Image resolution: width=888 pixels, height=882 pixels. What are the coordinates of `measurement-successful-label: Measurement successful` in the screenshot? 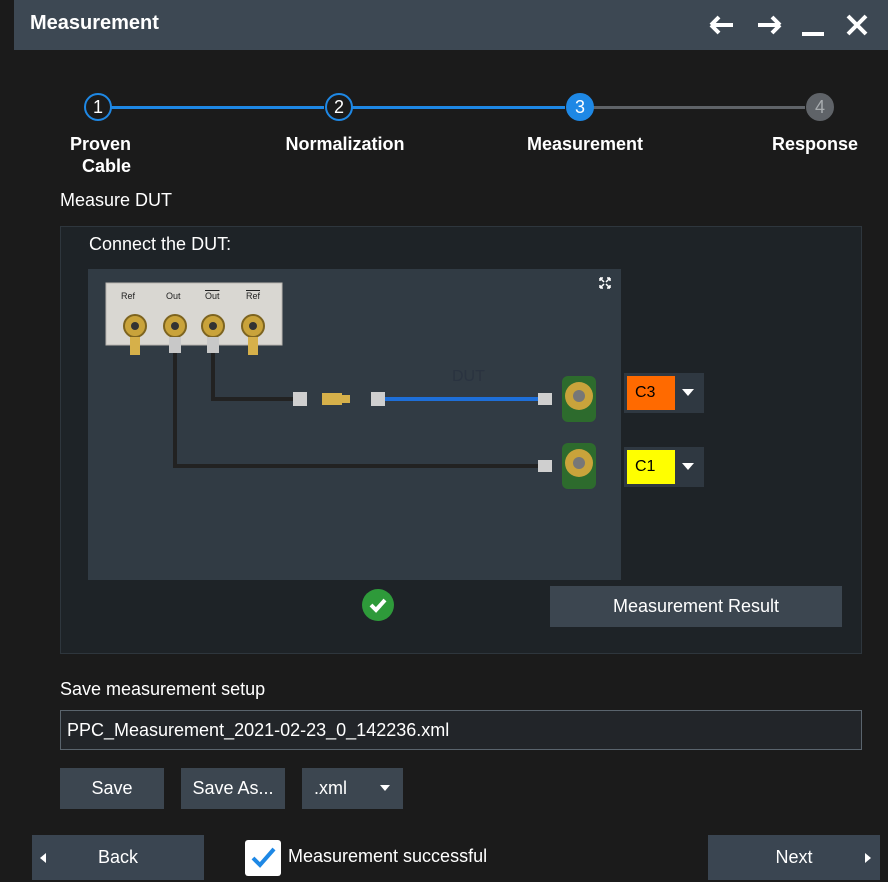 It's located at (388, 856).